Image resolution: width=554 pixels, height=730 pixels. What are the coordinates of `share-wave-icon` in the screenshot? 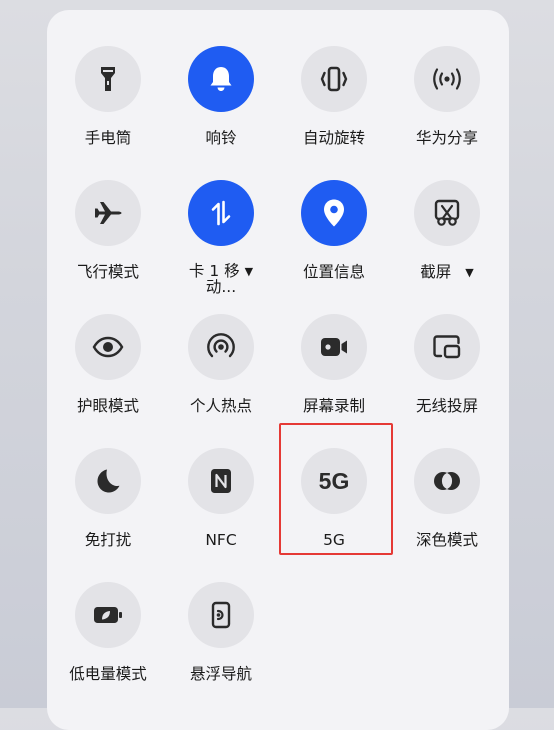 It's located at (447, 79).